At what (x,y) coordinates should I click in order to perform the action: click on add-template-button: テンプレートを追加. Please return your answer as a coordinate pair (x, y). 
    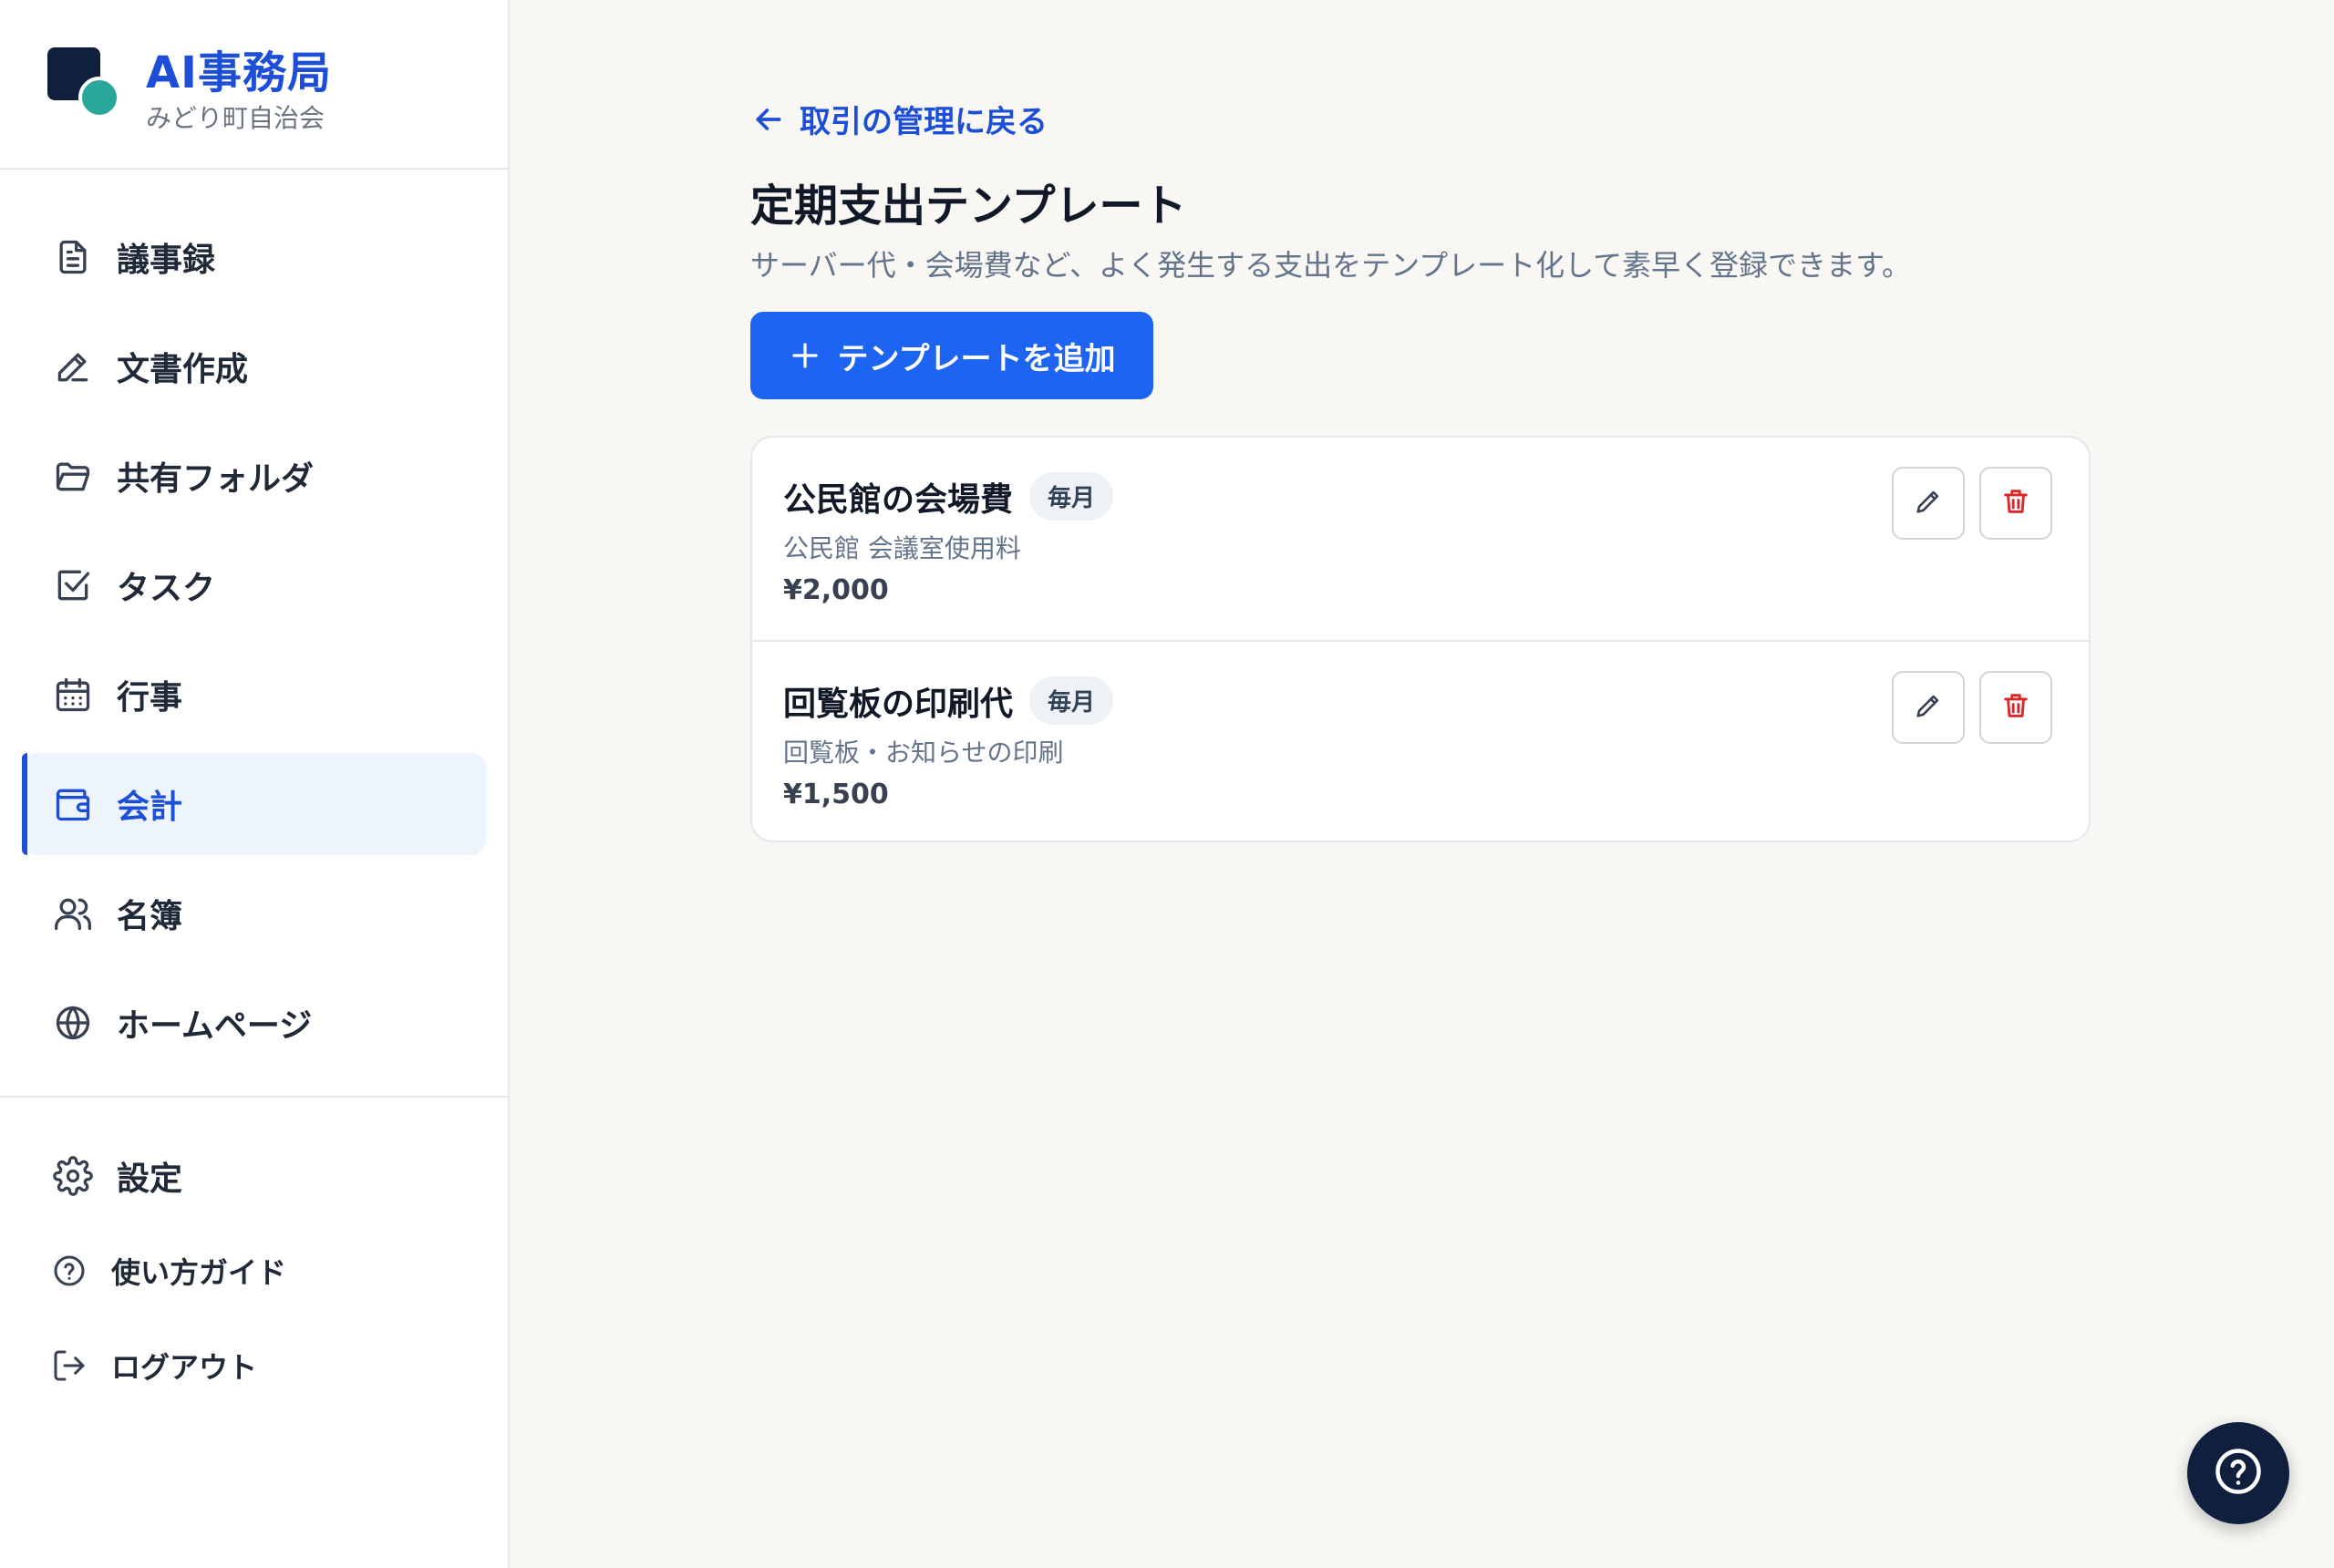
    Looking at the image, I should click on (952, 355).